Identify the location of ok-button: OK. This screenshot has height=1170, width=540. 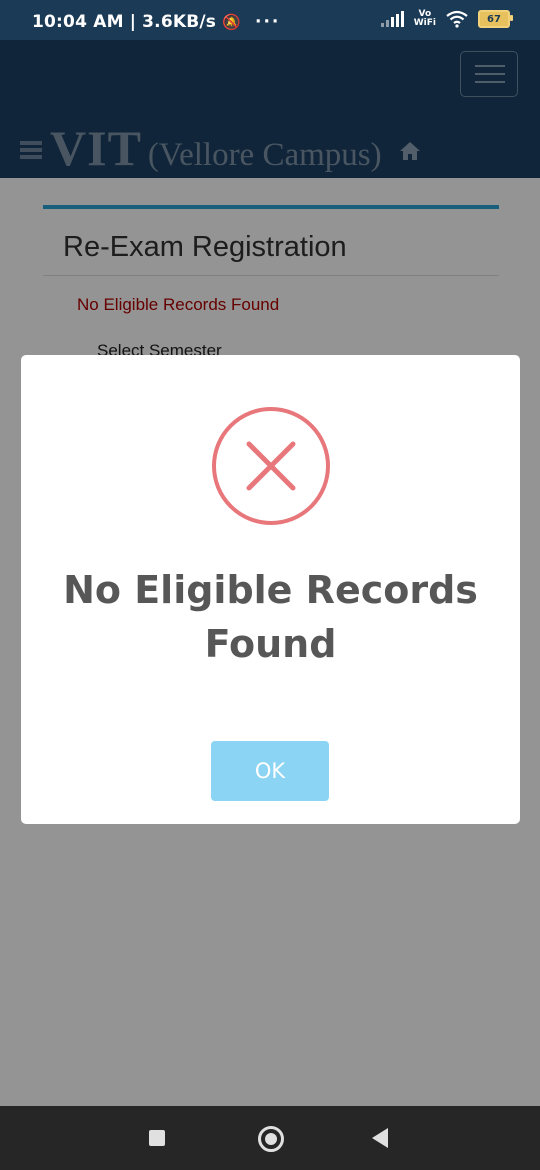
(270, 771).